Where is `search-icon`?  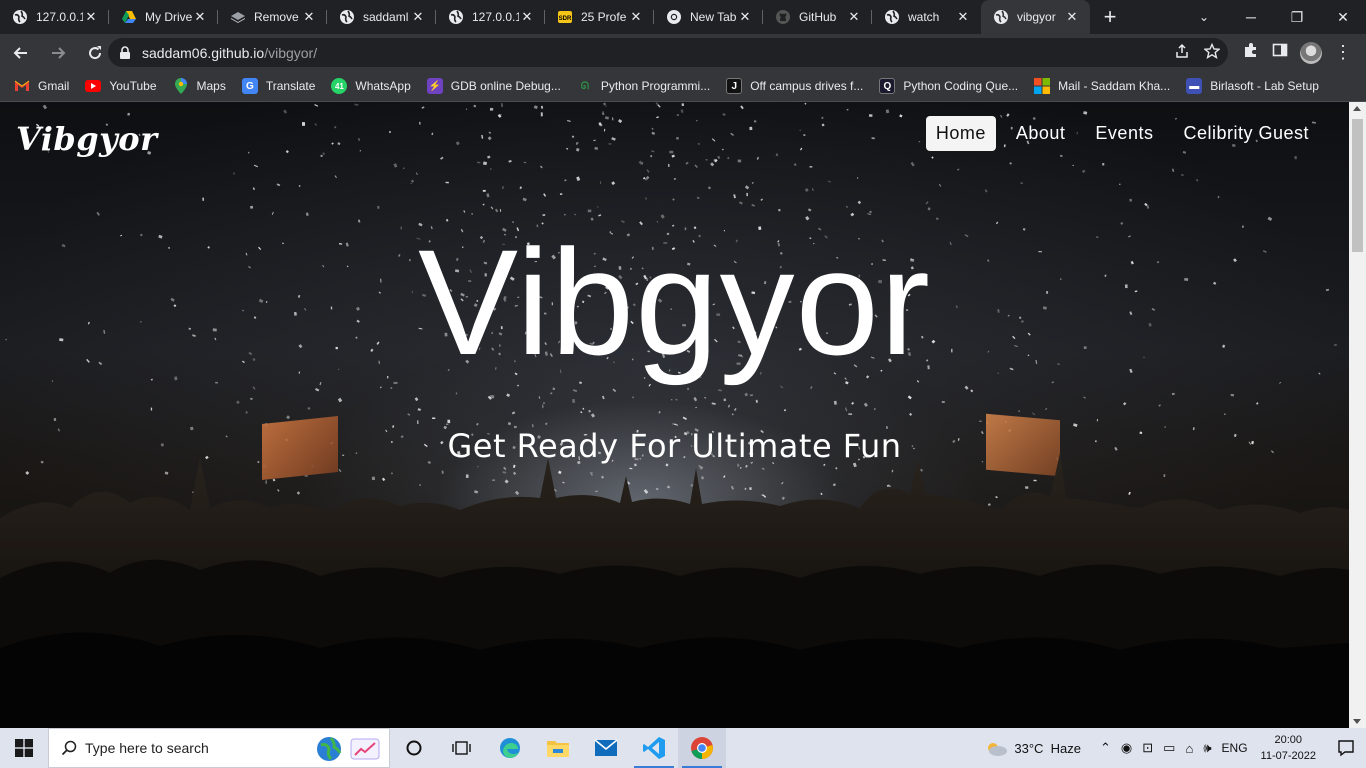
search-icon is located at coordinates (69, 748).